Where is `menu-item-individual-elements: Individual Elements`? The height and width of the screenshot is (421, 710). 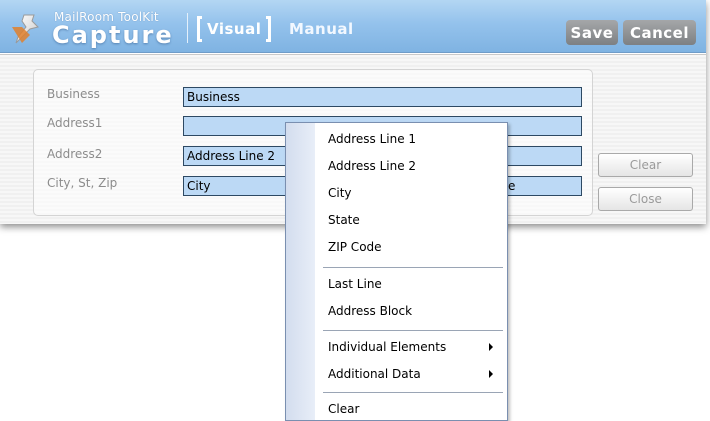 menu-item-individual-elements: Individual Elements is located at coordinates (411, 347).